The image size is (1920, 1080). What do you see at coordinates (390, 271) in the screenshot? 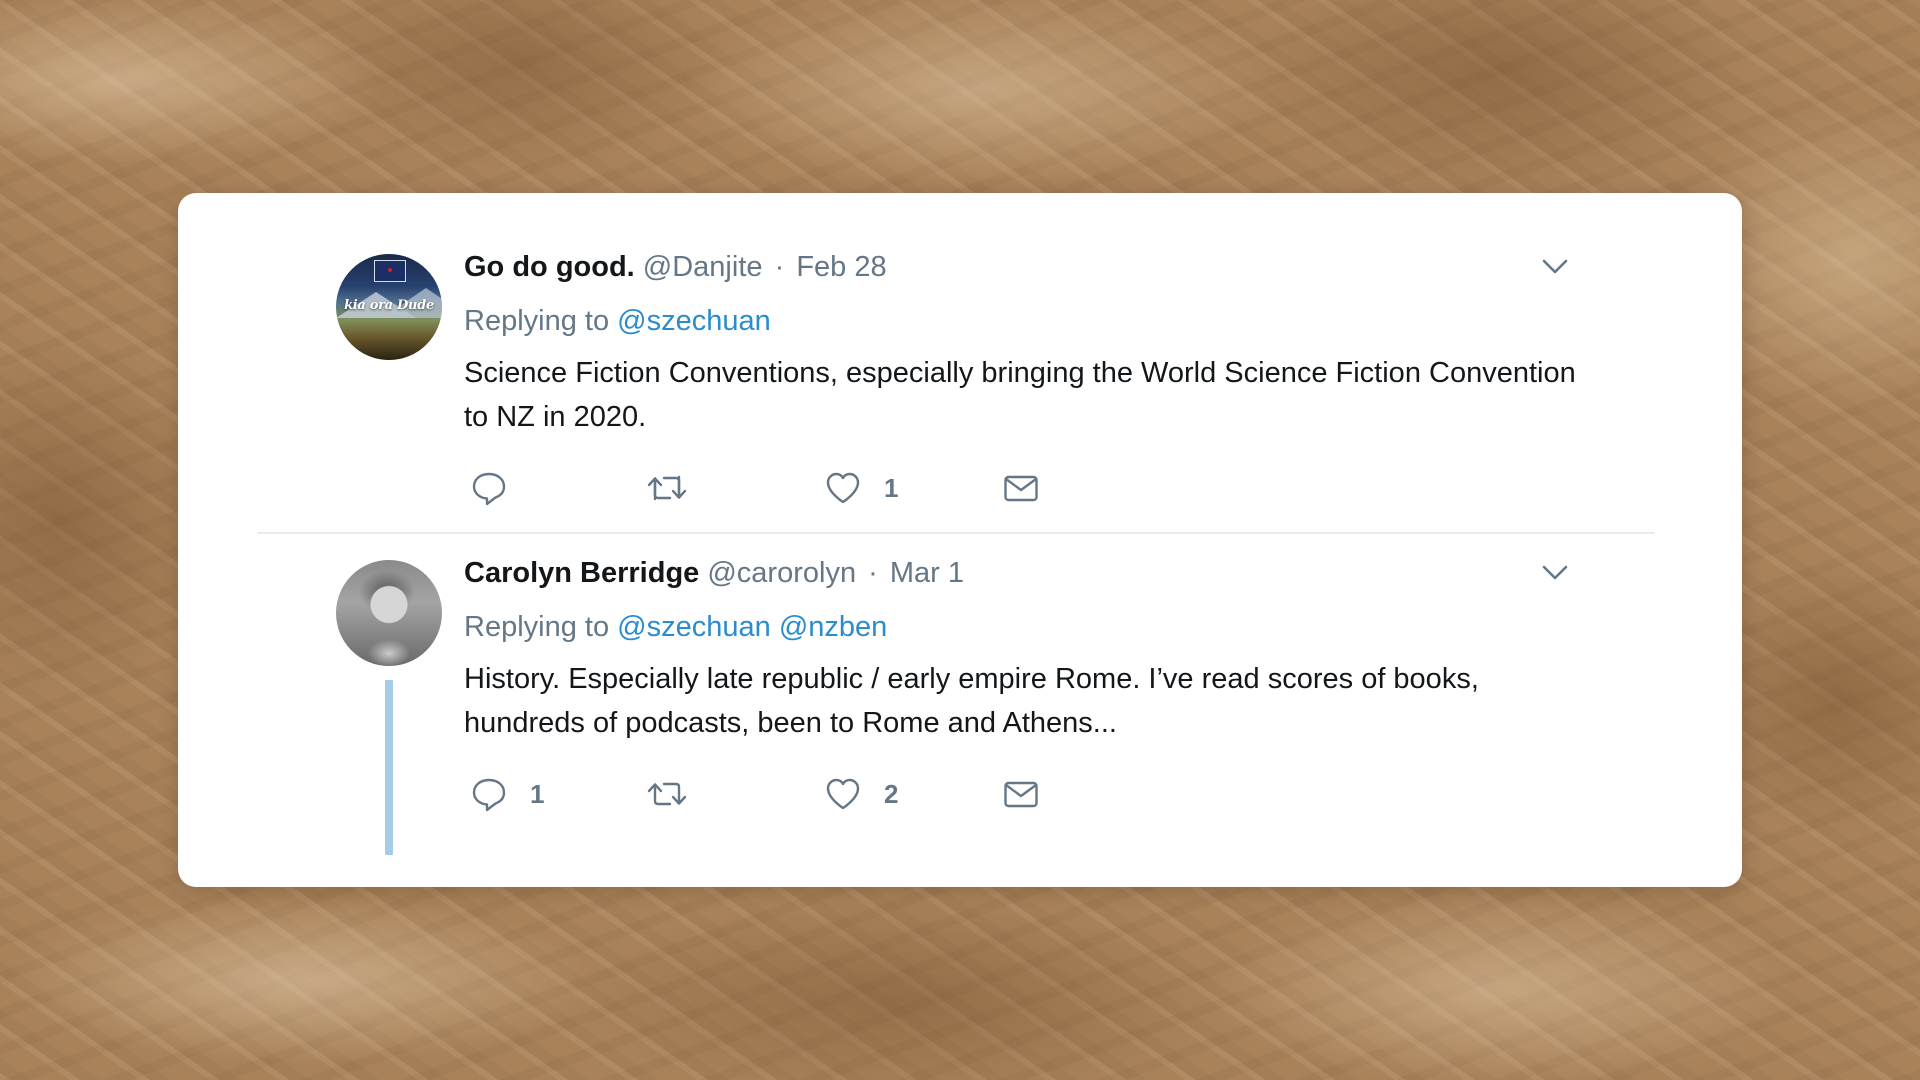
I see `flag-icon` at bounding box center [390, 271].